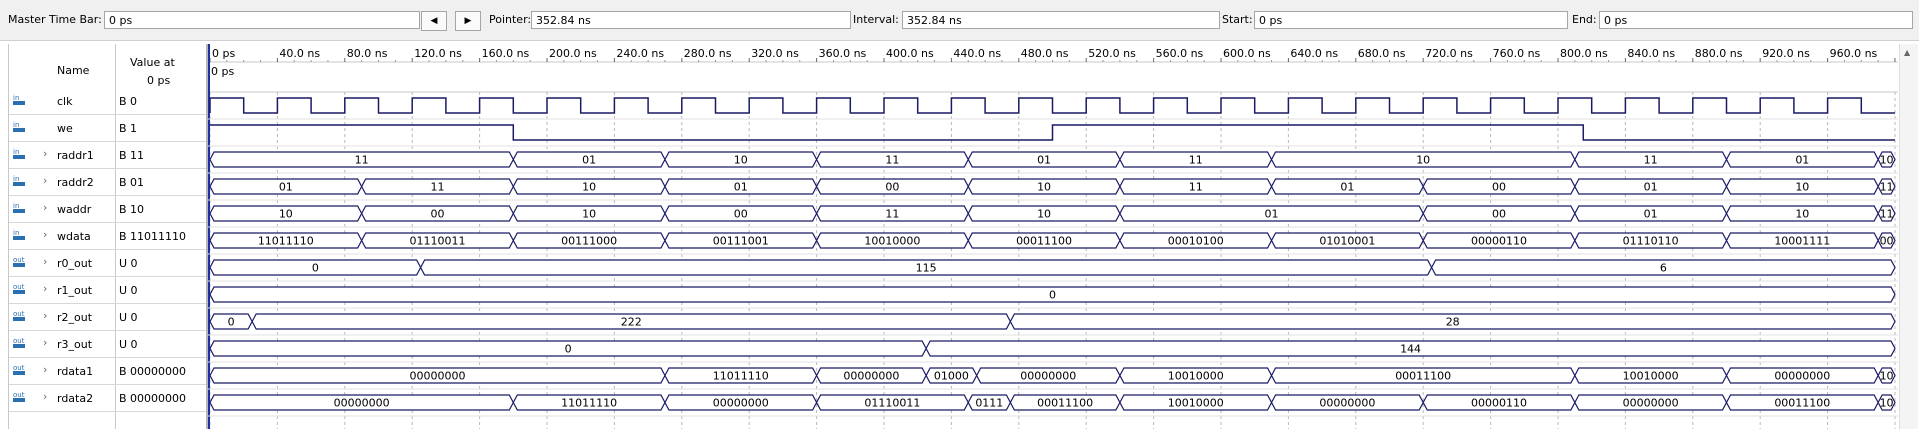 This screenshot has width=1919, height=429. I want to click on signal-row-raddr2: in › raddr2 B 01, so click(107, 182).